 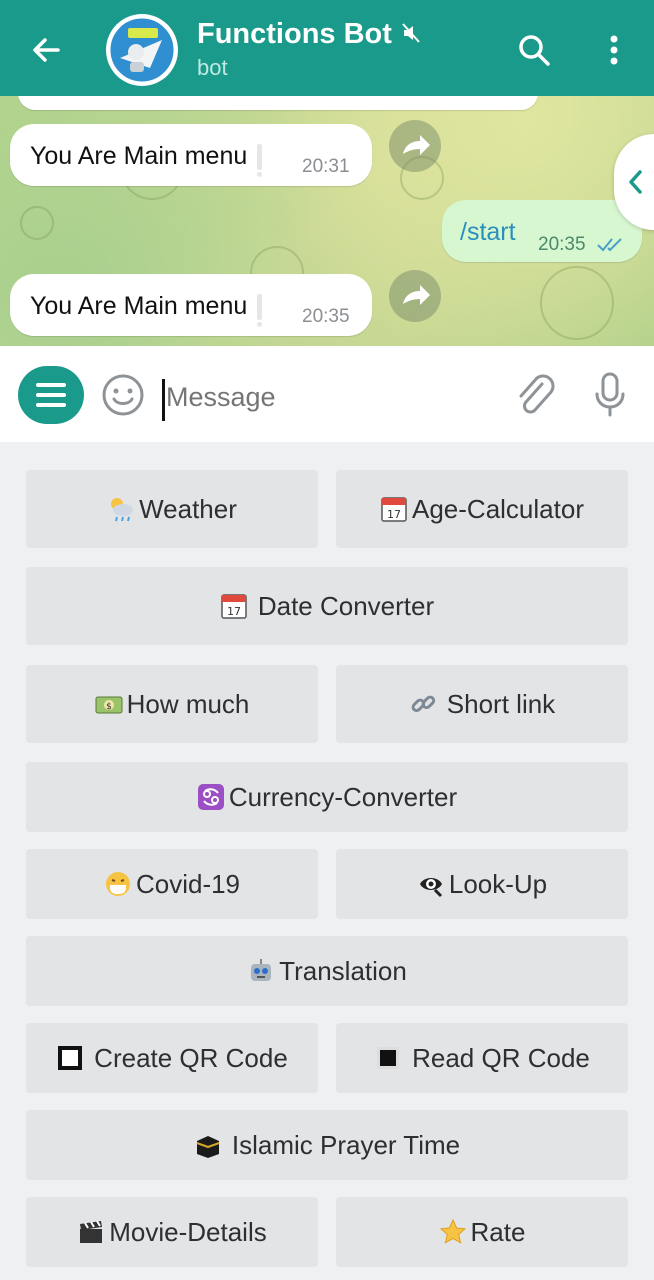 What do you see at coordinates (188, 883) in the screenshot?
I see `covid-19-label: Covid-19` at bounding box center [188, 883].